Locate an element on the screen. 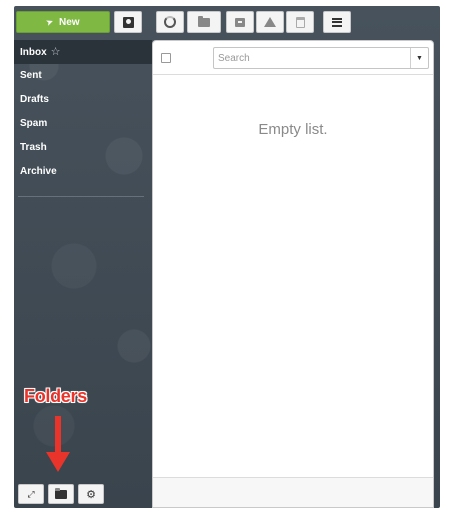  sidebar-bottom-bar: ⤢ ⚙ is located at coordinates (83, 495).